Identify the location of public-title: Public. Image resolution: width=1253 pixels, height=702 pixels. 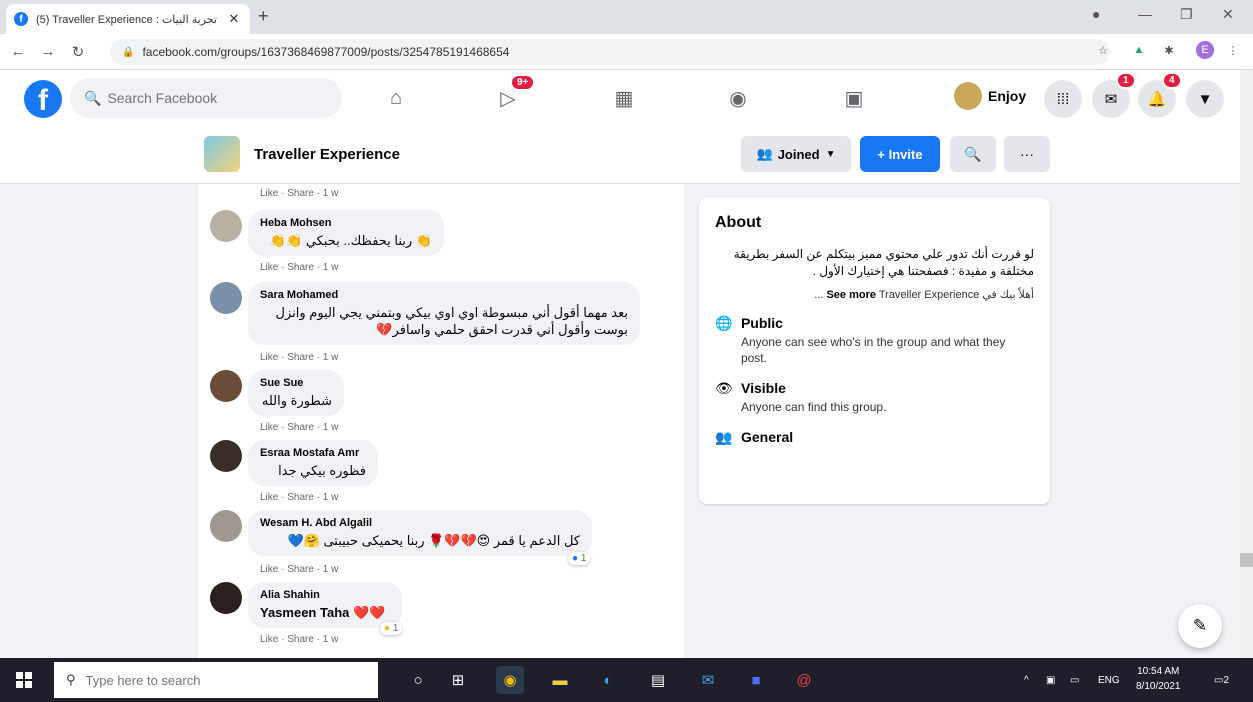
(761, 323).